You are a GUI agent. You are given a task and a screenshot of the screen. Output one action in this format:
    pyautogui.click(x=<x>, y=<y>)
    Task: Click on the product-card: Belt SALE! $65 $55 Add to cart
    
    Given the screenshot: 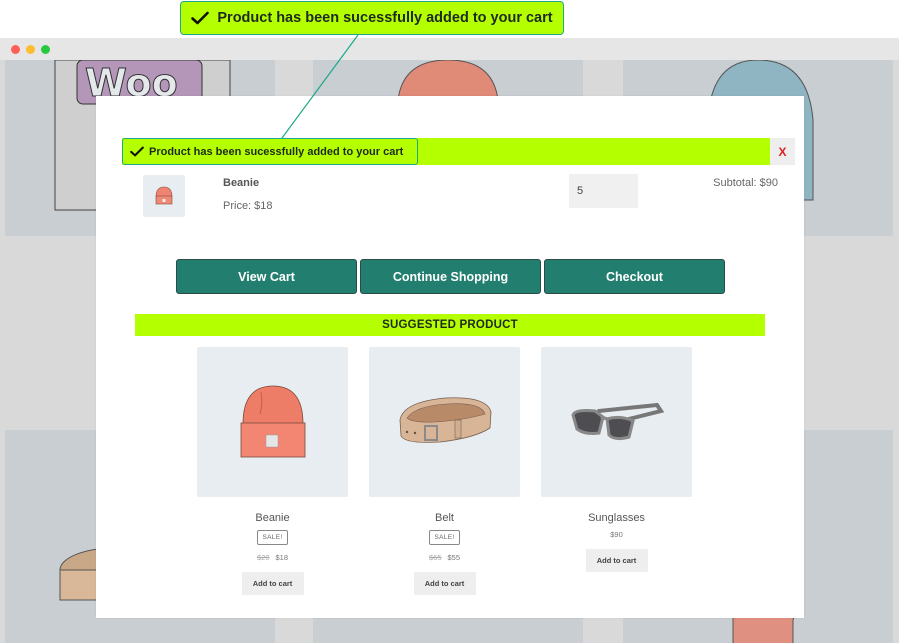 What is the action you would take?
    pyautogui.click(x=444, y=471)
    